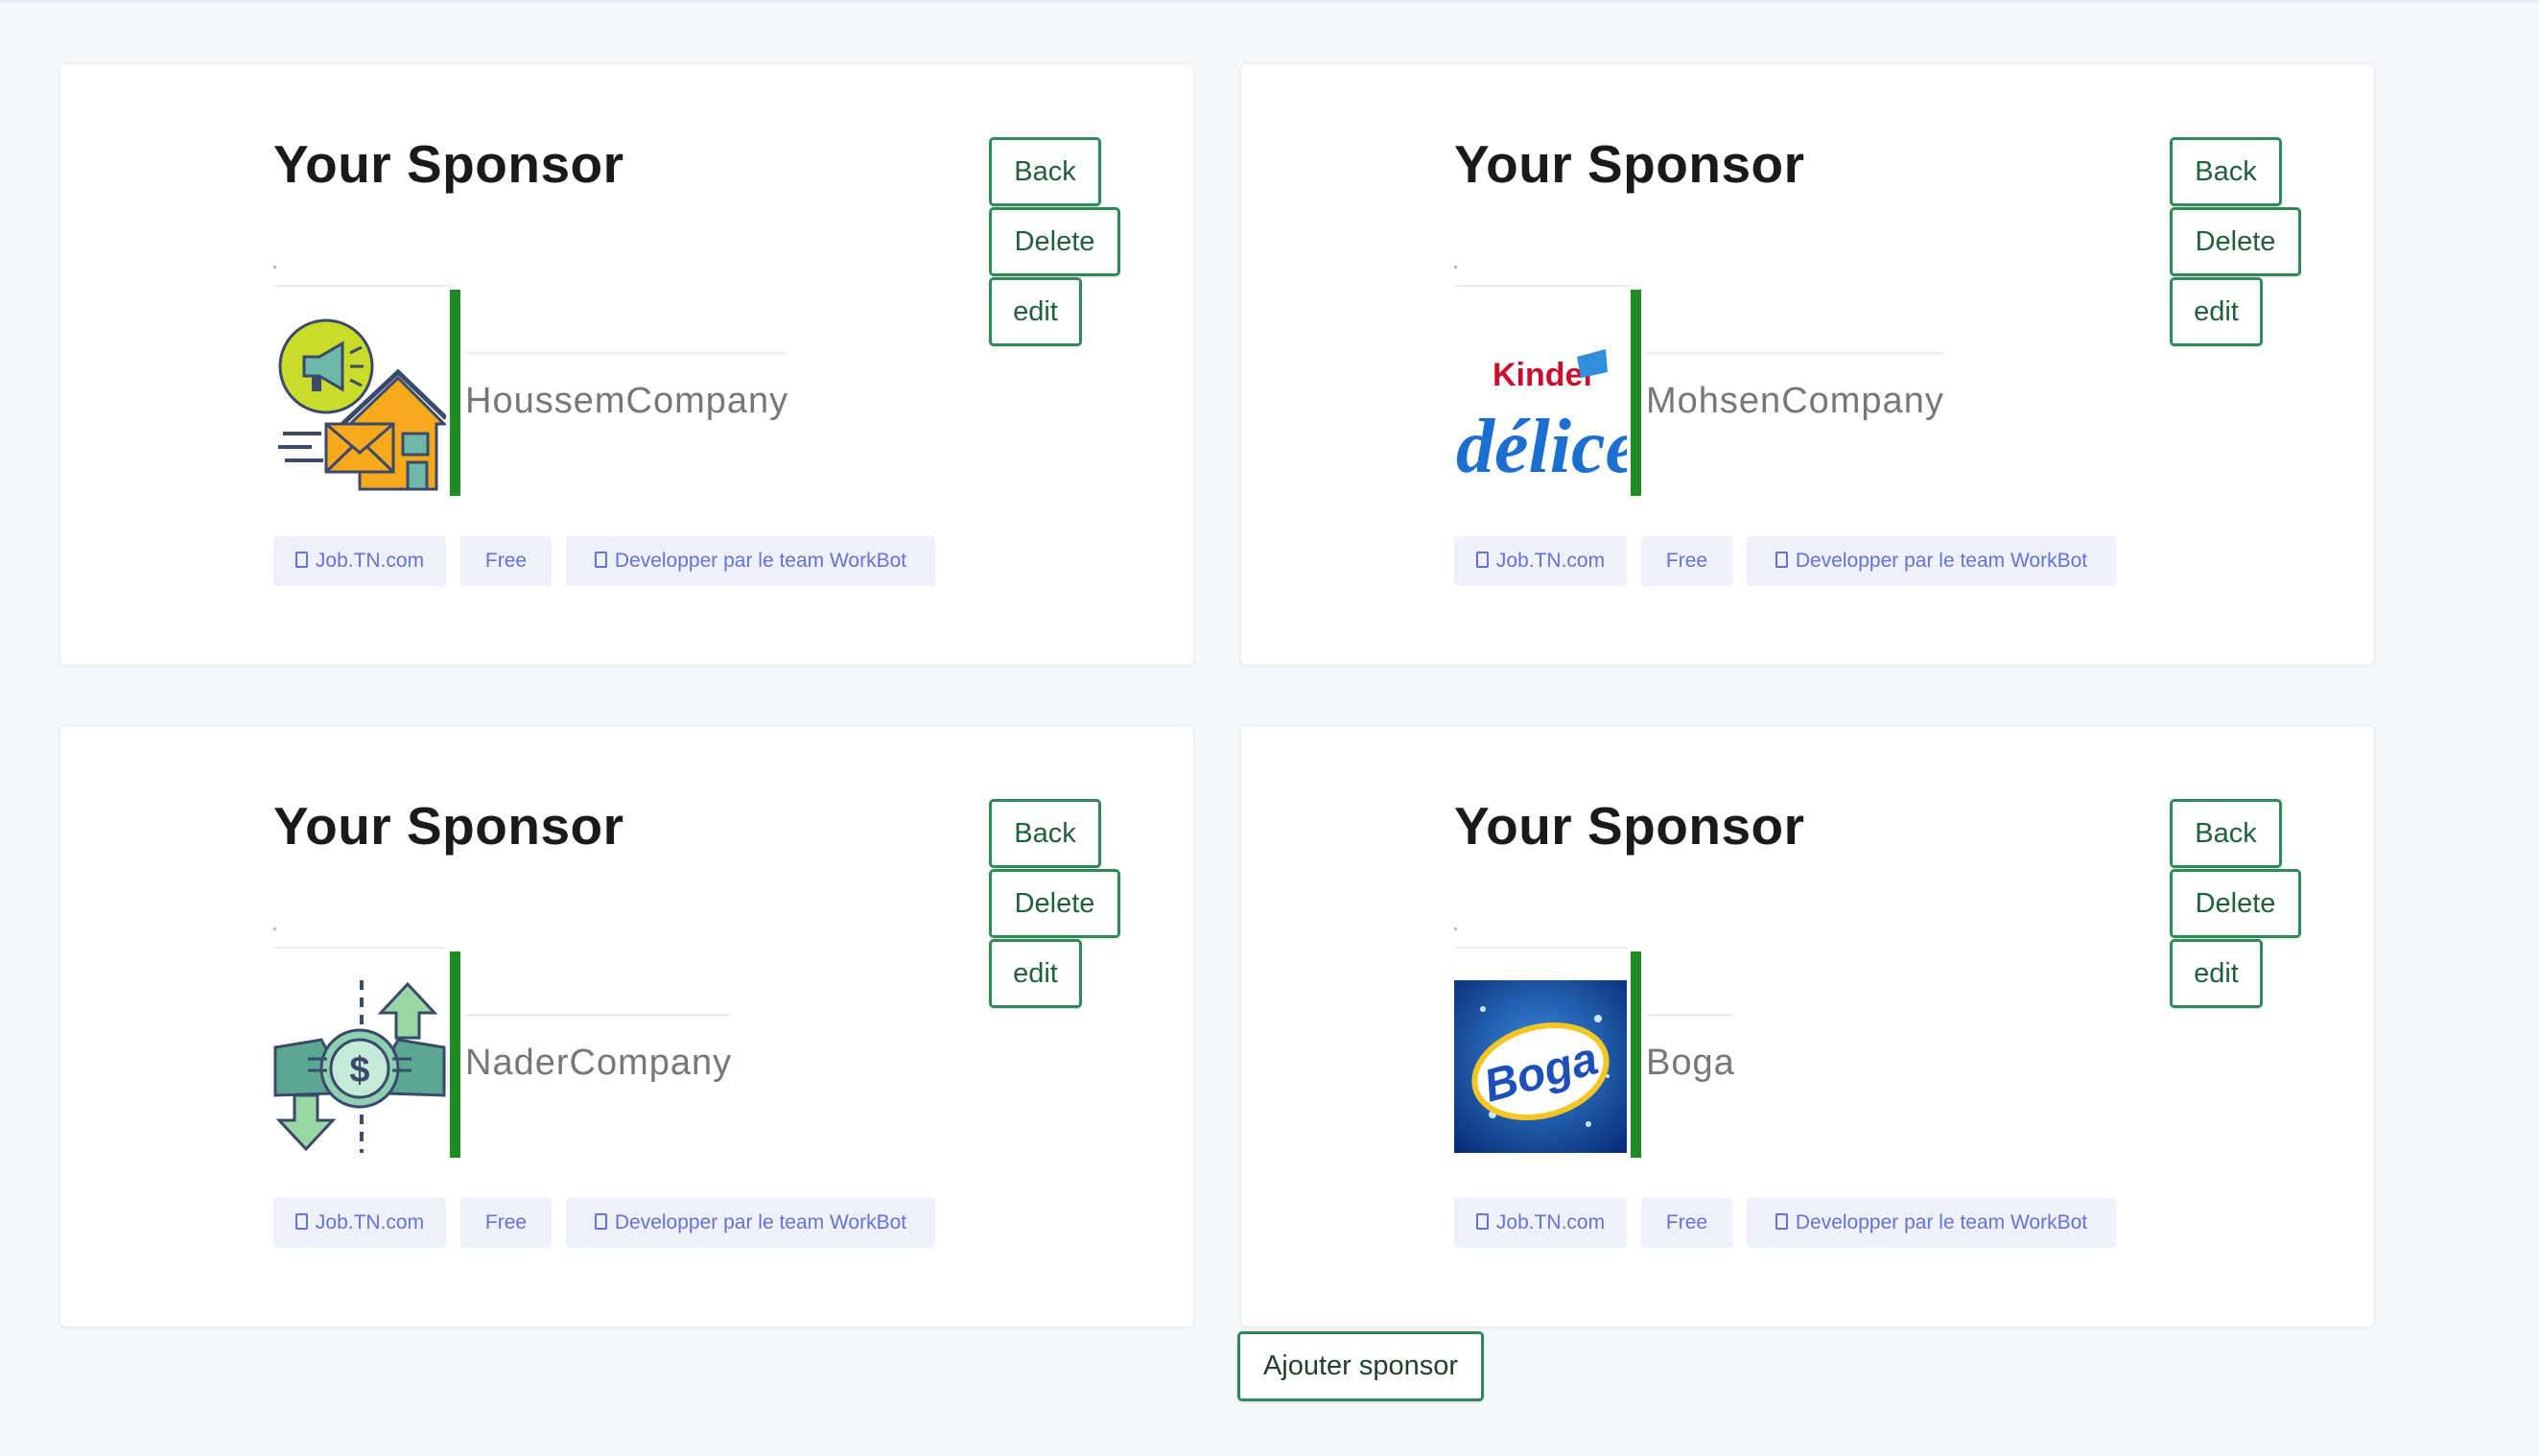  I want to click on company-name: NaderCompany, so click(599, 1063).